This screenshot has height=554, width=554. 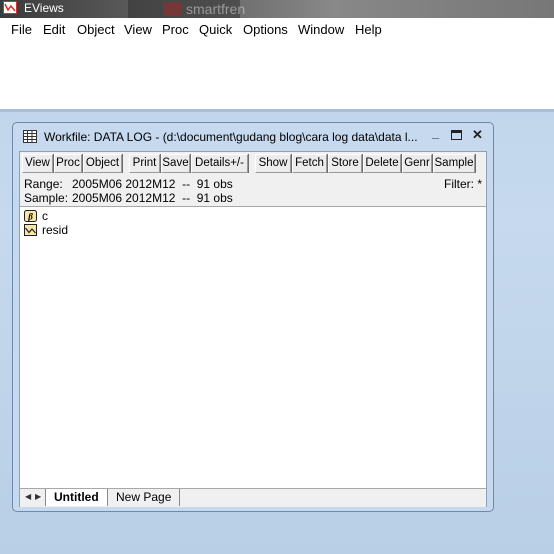 I want to click on menu-window: Window, so click(x=321, y=29).